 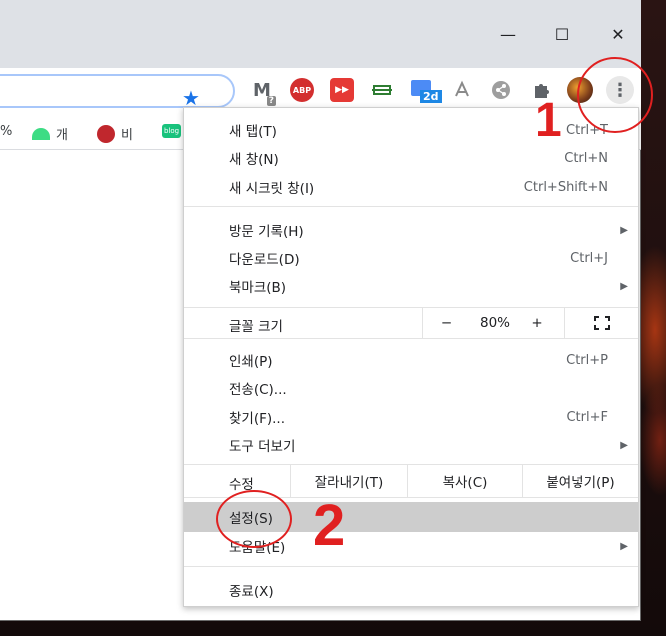 What do you see at coordinates (462, 90) in the screenshot?
I see `pdf-icon` at bounding box center [462, 90].